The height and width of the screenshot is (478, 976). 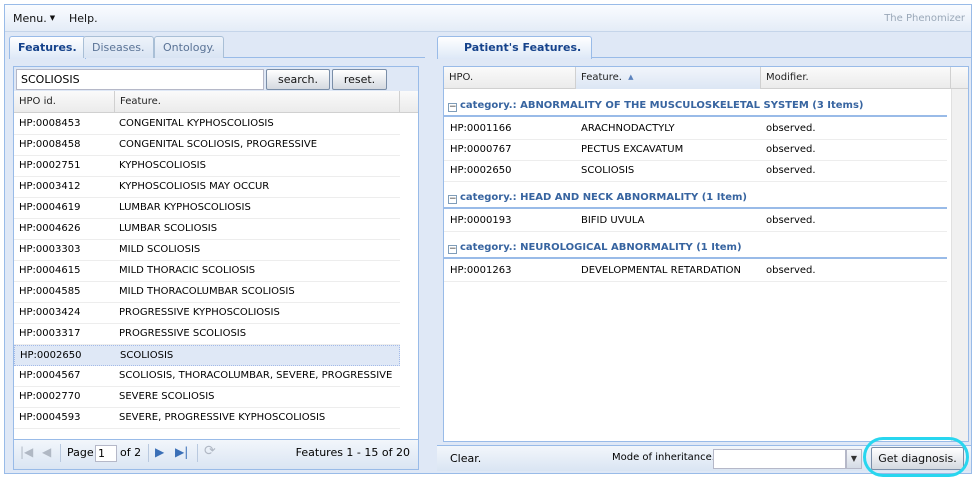 I want to click on table-row: HP:0000193 BIFID UVULA observed., so click(x=695, y=221).